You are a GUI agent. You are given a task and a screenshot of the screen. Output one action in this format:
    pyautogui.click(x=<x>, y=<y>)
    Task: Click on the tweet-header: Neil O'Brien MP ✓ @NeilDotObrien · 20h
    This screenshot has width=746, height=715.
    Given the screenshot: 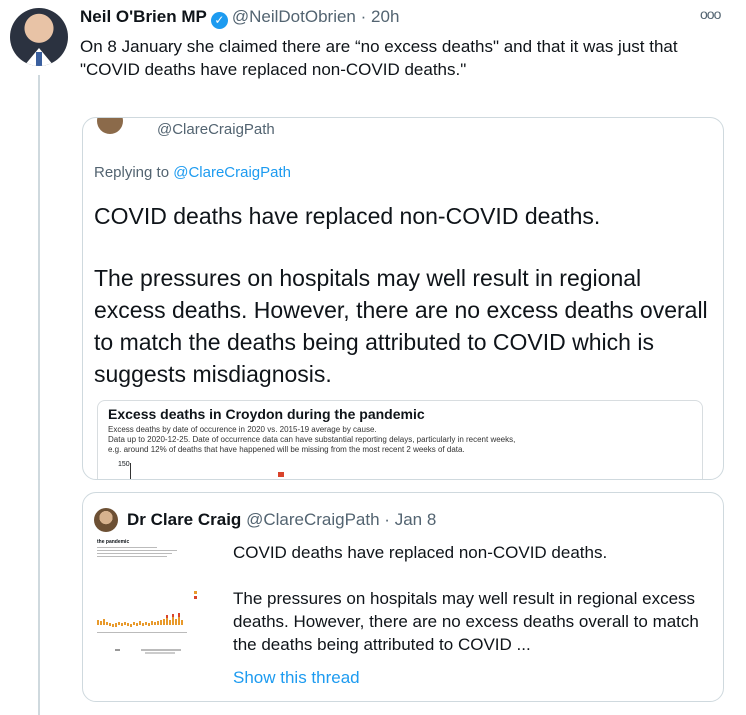 What is the action you would take?
    pyautogui.click(x=239, y=18)
    